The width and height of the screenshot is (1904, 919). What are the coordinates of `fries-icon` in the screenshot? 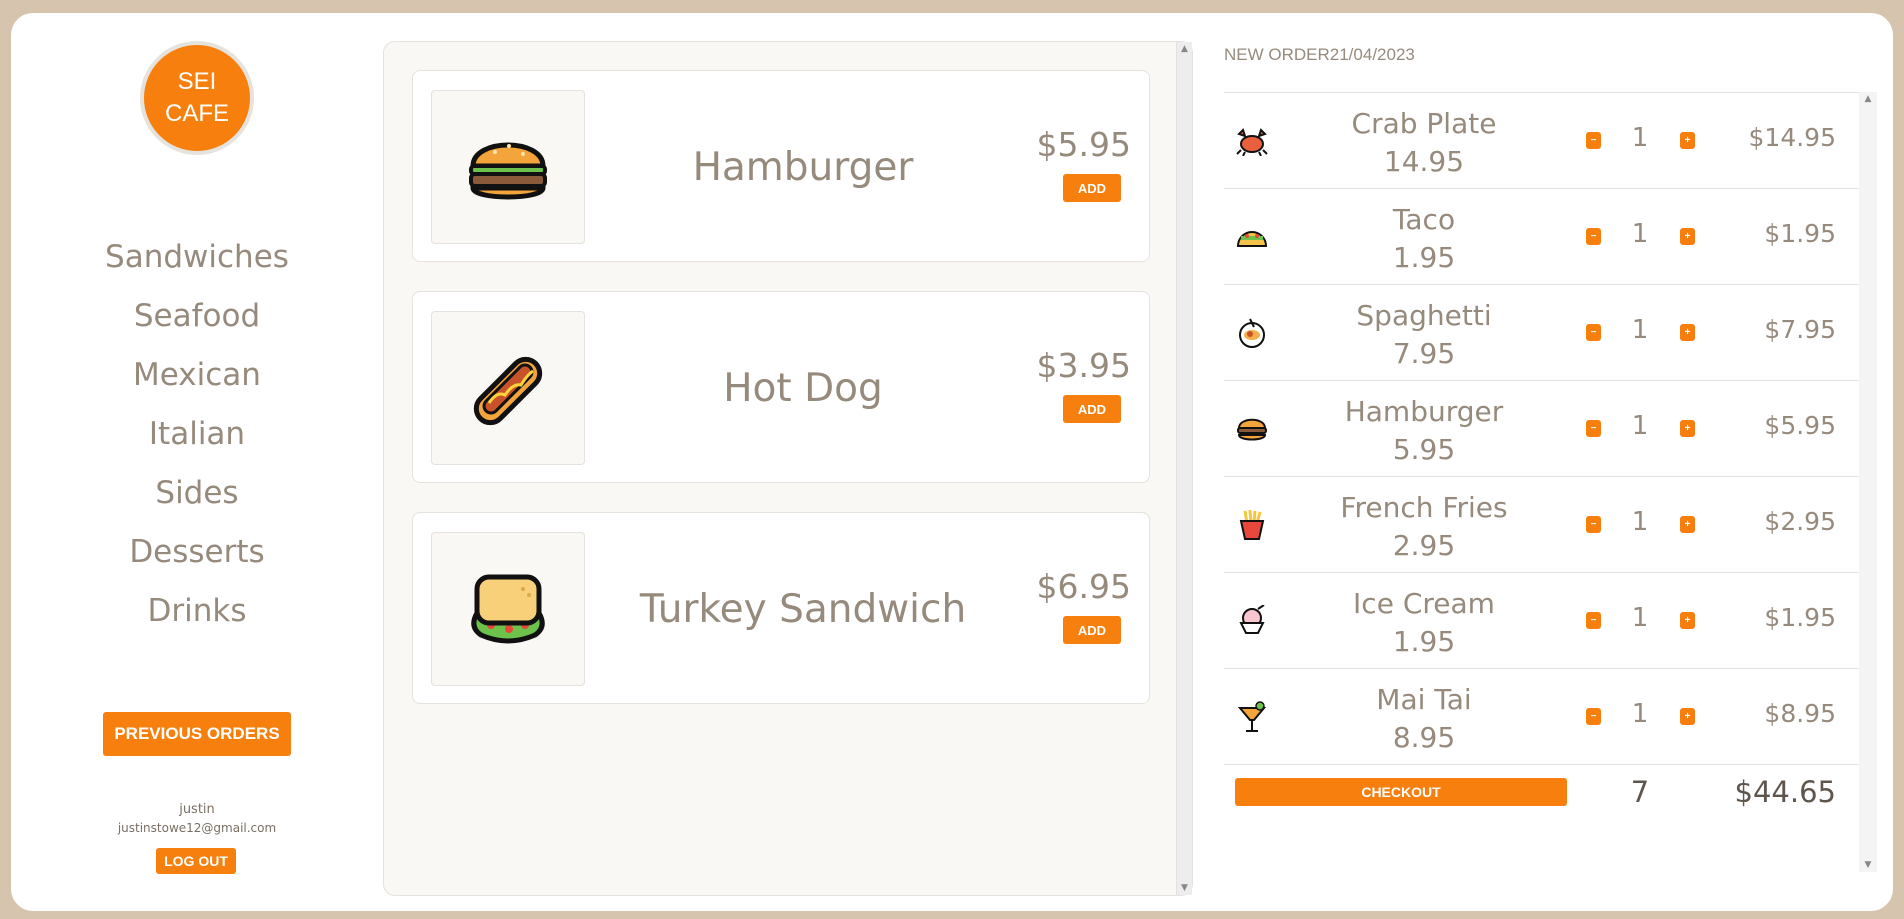 It's located at (1252, 525).